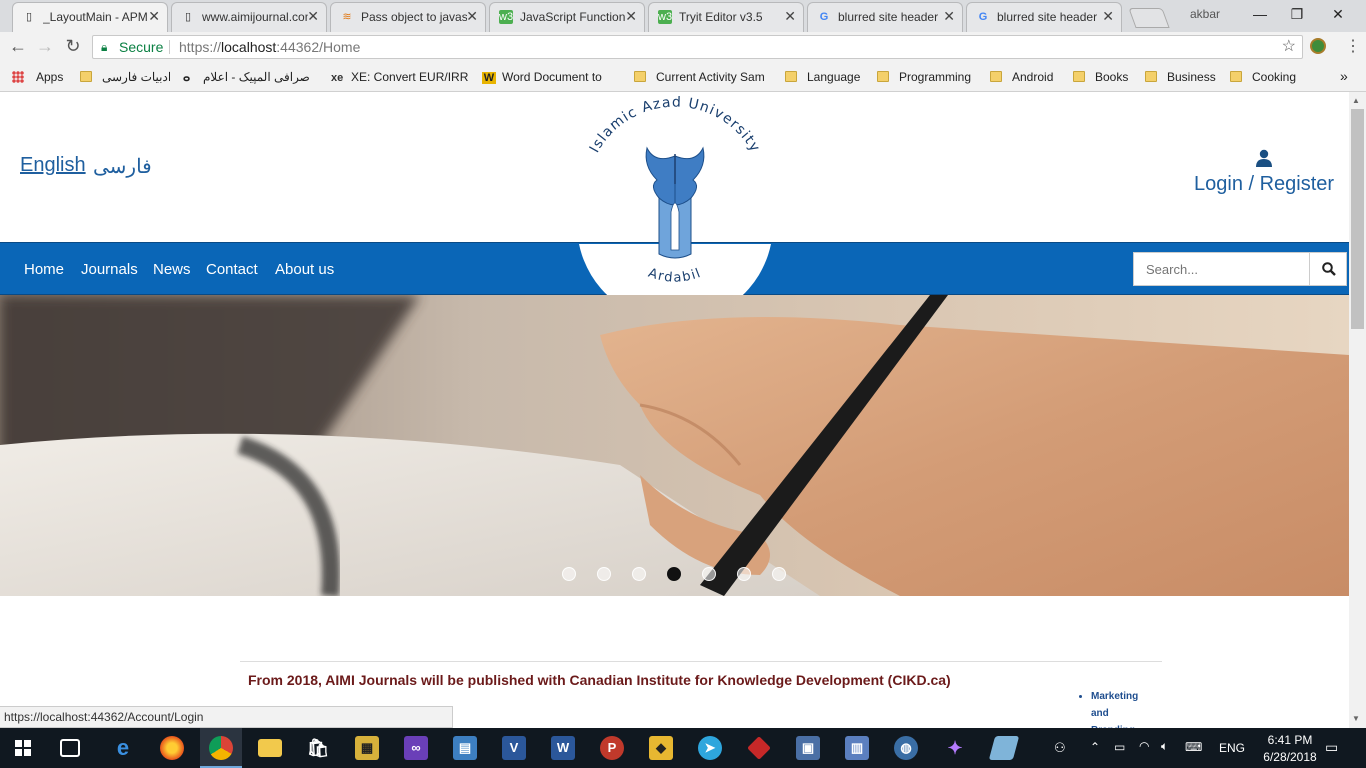 This screenshot has width=1366, height=768. I want to click on tab-pass-object: ≋ Pass object to javascript ✕, so click(408, 17).